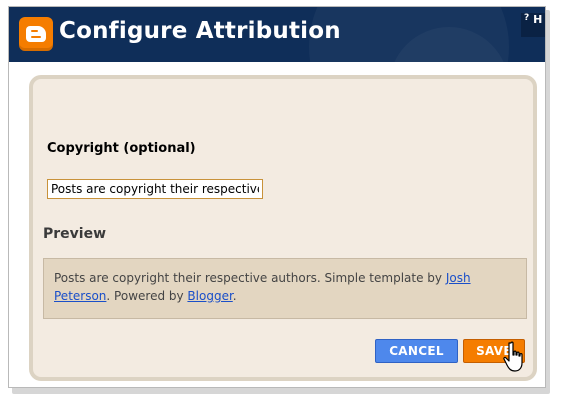 The width and height of the screenshot is (562, 404). What do you see at coordinates (200, 31) in the screenshot?
I see `dialog-title: Configure Attribution` at bounding box center [200, 31].